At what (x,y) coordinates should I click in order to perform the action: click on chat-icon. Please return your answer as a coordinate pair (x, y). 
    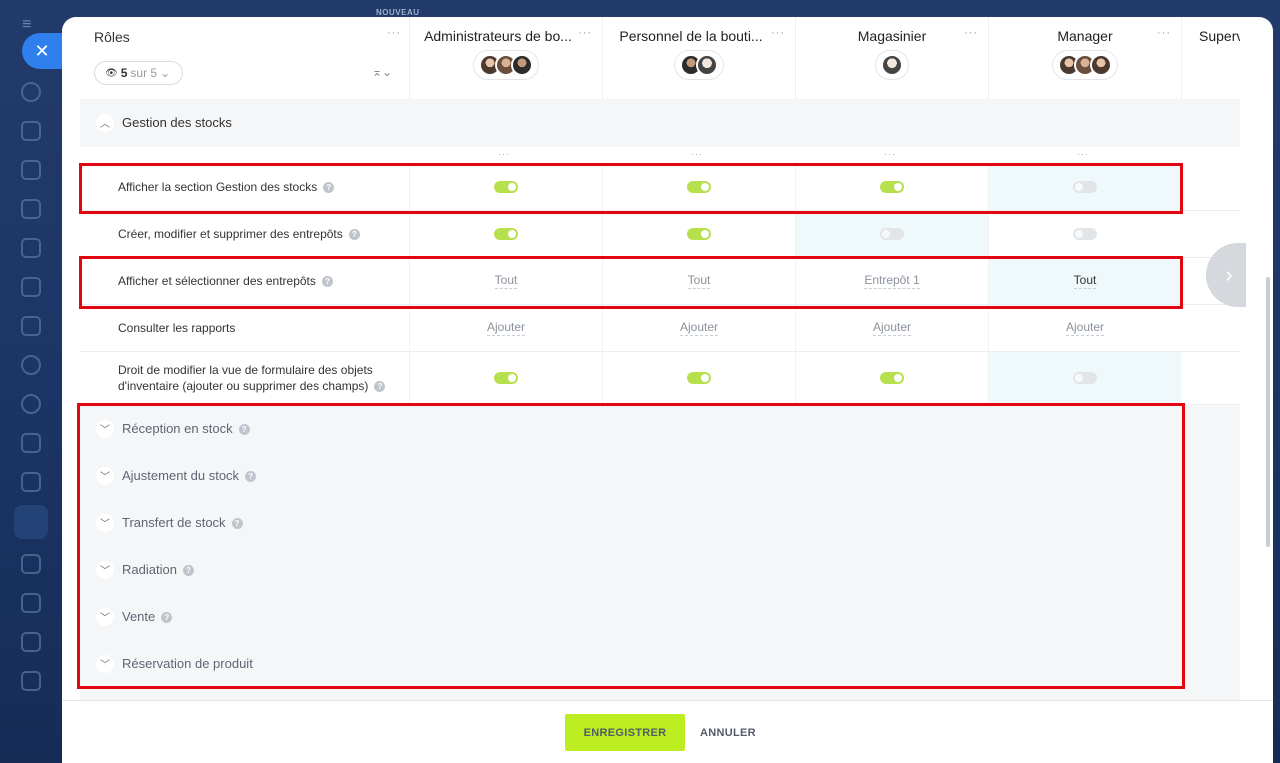
    Looking at the image, I should click on (31, 131).